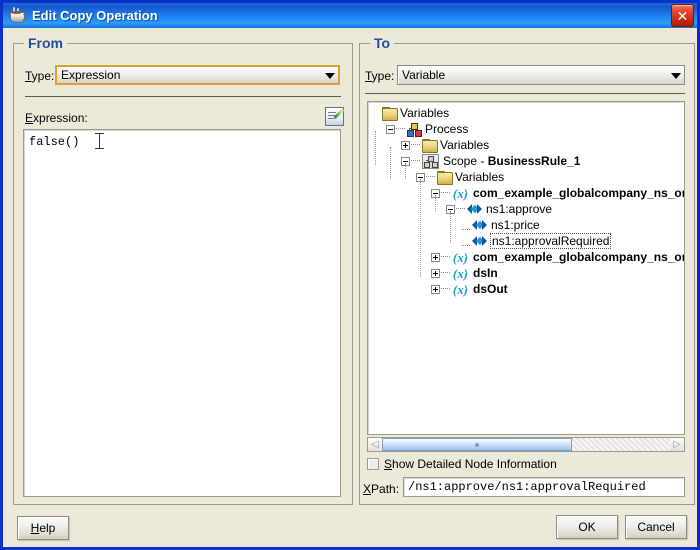  What do you see at coordinates (525, 93) in the screenshot?
I see `to-separator` at bounding box center [525, 93].